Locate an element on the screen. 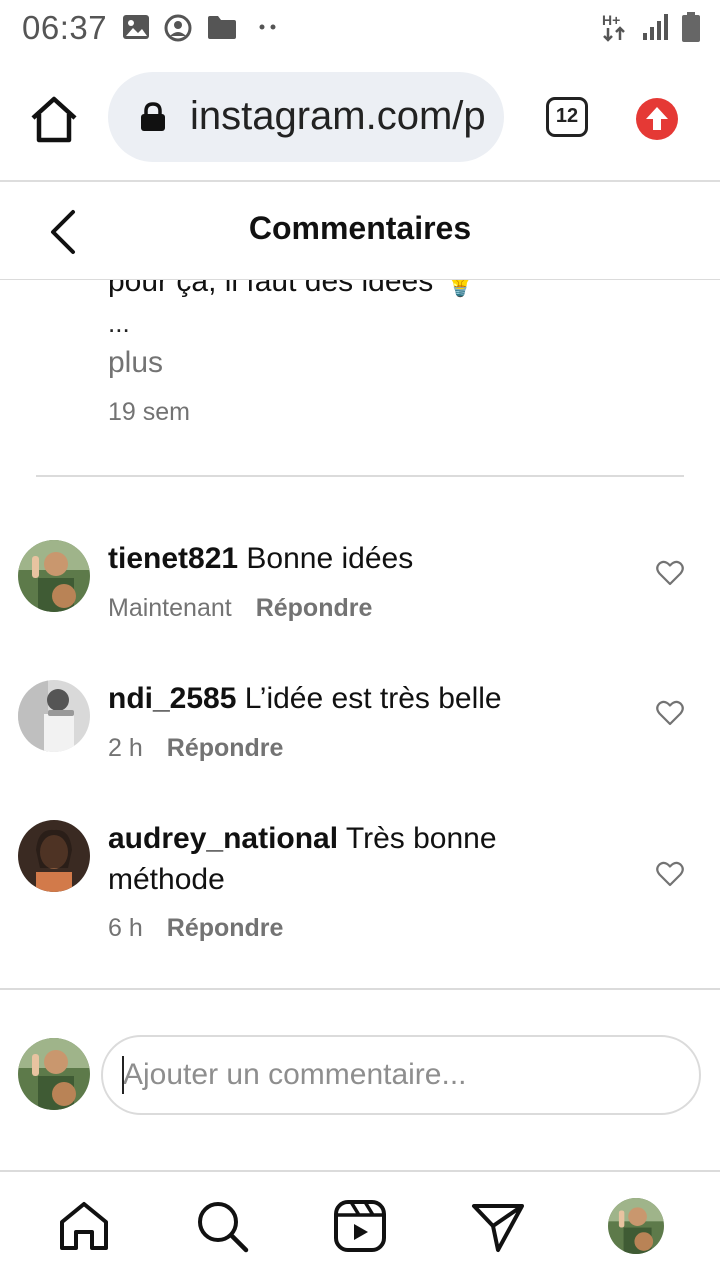  status-bar: 06:37 H+ is located at coordinates (360, 28).